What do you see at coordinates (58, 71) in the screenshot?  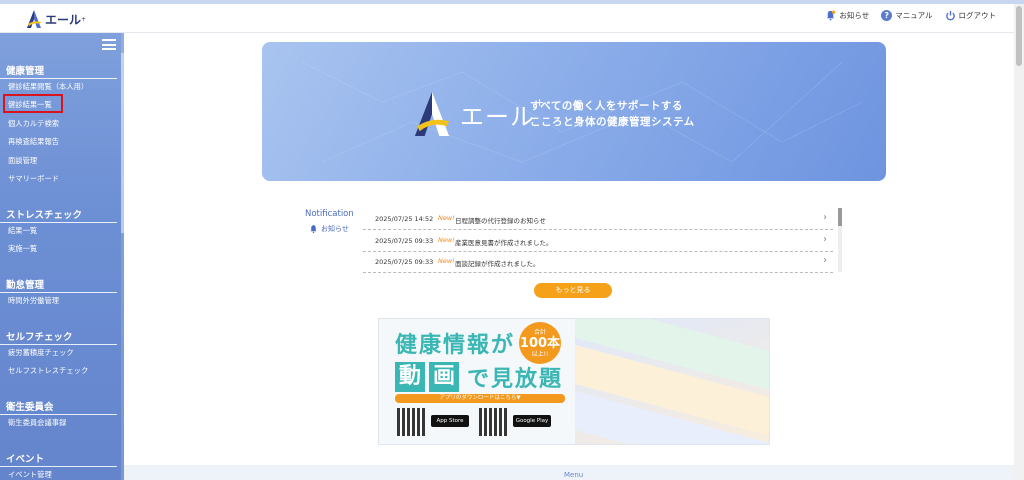 I see `sidebar-section-health: 健康管理` at bounding box center [58, 71].